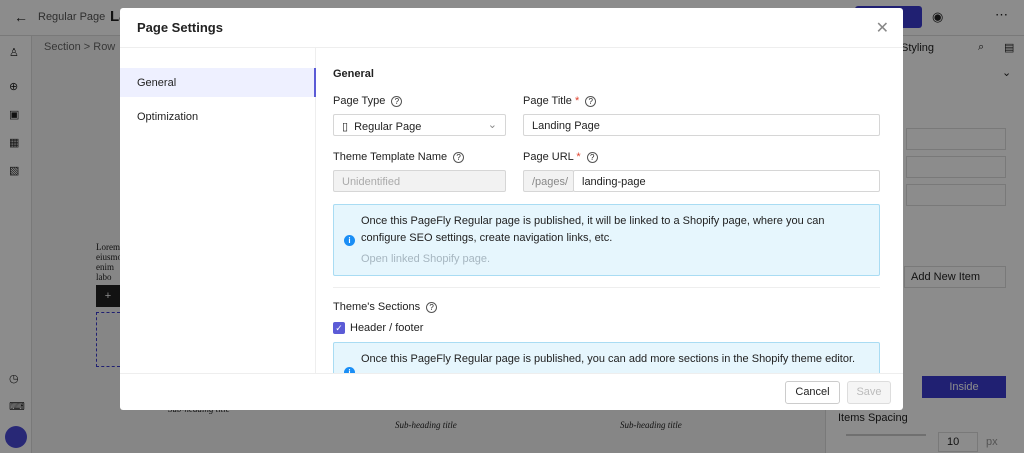 The image size is (1024, 453). I want to click on modal-title: Page Settings, so click(180, 27).